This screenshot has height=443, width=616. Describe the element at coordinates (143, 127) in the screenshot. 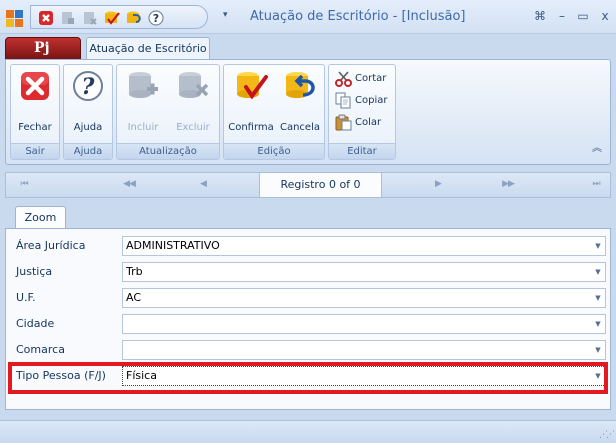

I see `incluir-label: Incluir` at that location.